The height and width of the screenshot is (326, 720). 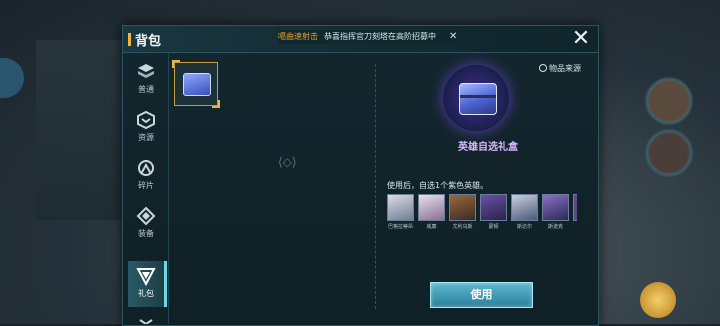 What do you see at coordinates (146, 89) in the screenshot?
I see `tab-label: 普通` at bounding box center [146, 89].